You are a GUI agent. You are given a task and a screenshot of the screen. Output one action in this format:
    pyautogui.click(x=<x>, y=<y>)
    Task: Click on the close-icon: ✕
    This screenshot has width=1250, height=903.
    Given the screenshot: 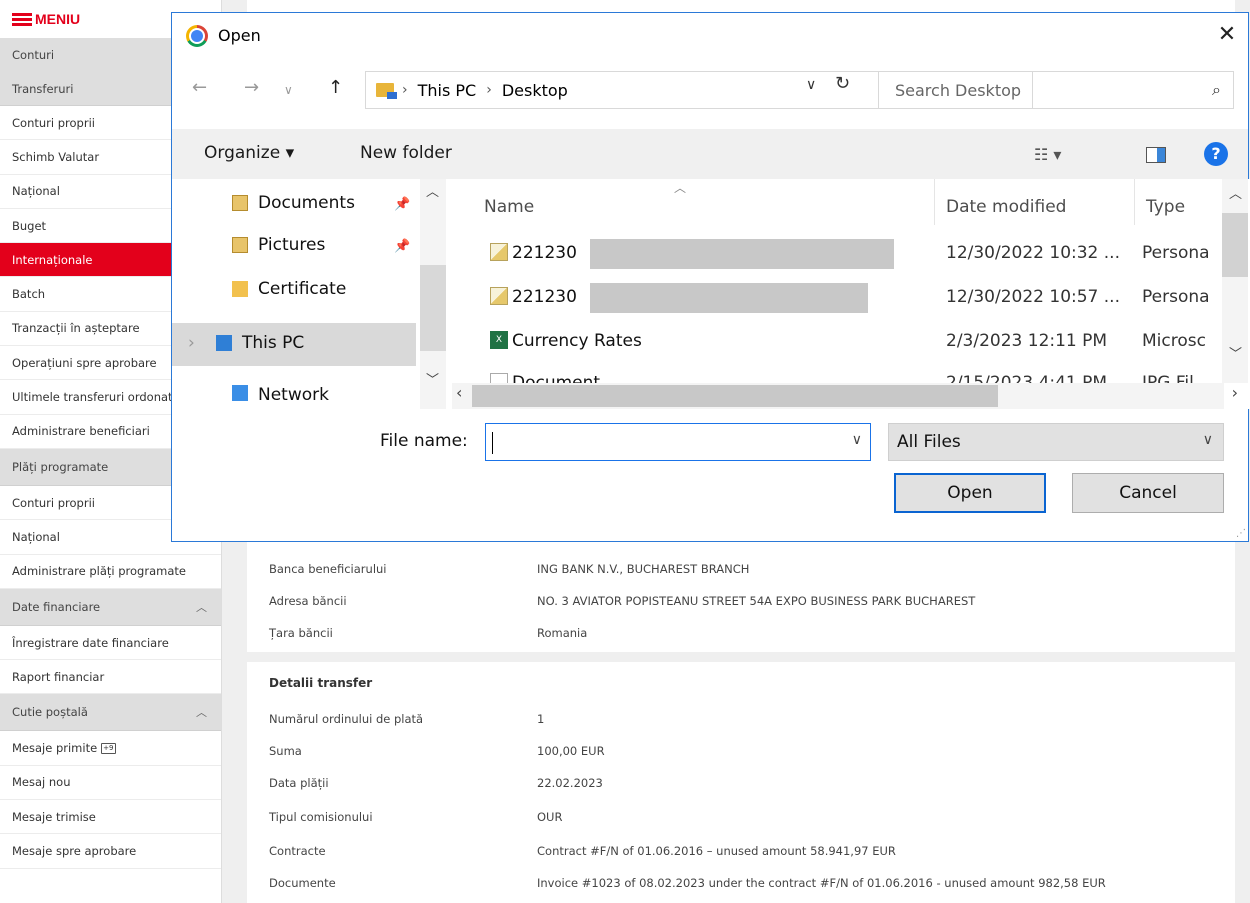 What is the action you would take?
    pyautogui.click(x=1227, y=36)
    